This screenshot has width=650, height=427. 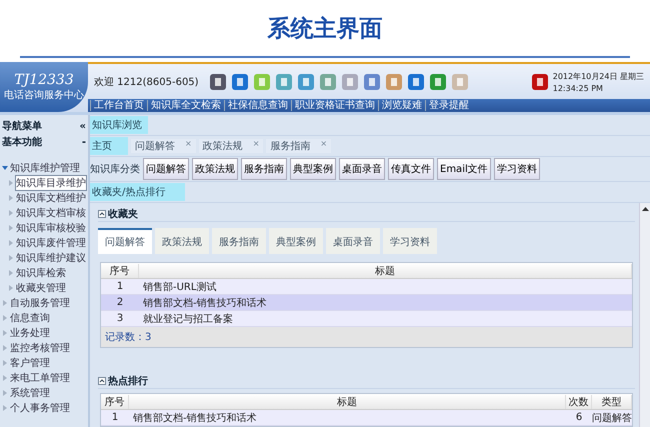 I want to click on expanded-triangle-icon, so click(x=5, y=167).